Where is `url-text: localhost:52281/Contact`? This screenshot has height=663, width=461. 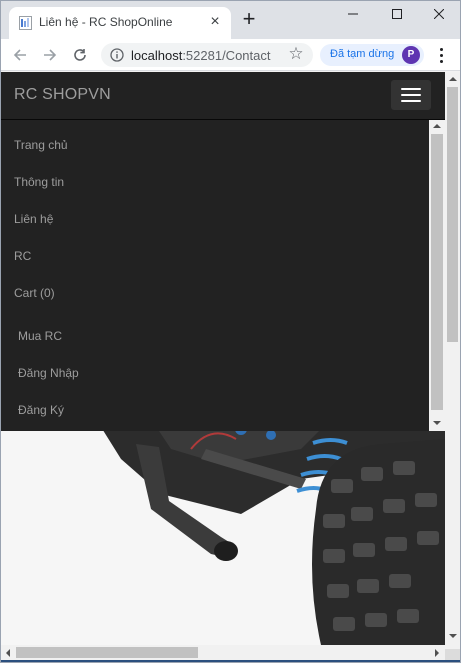
url-text: localhost:52281/Contact is located at coordinates (201, 55).